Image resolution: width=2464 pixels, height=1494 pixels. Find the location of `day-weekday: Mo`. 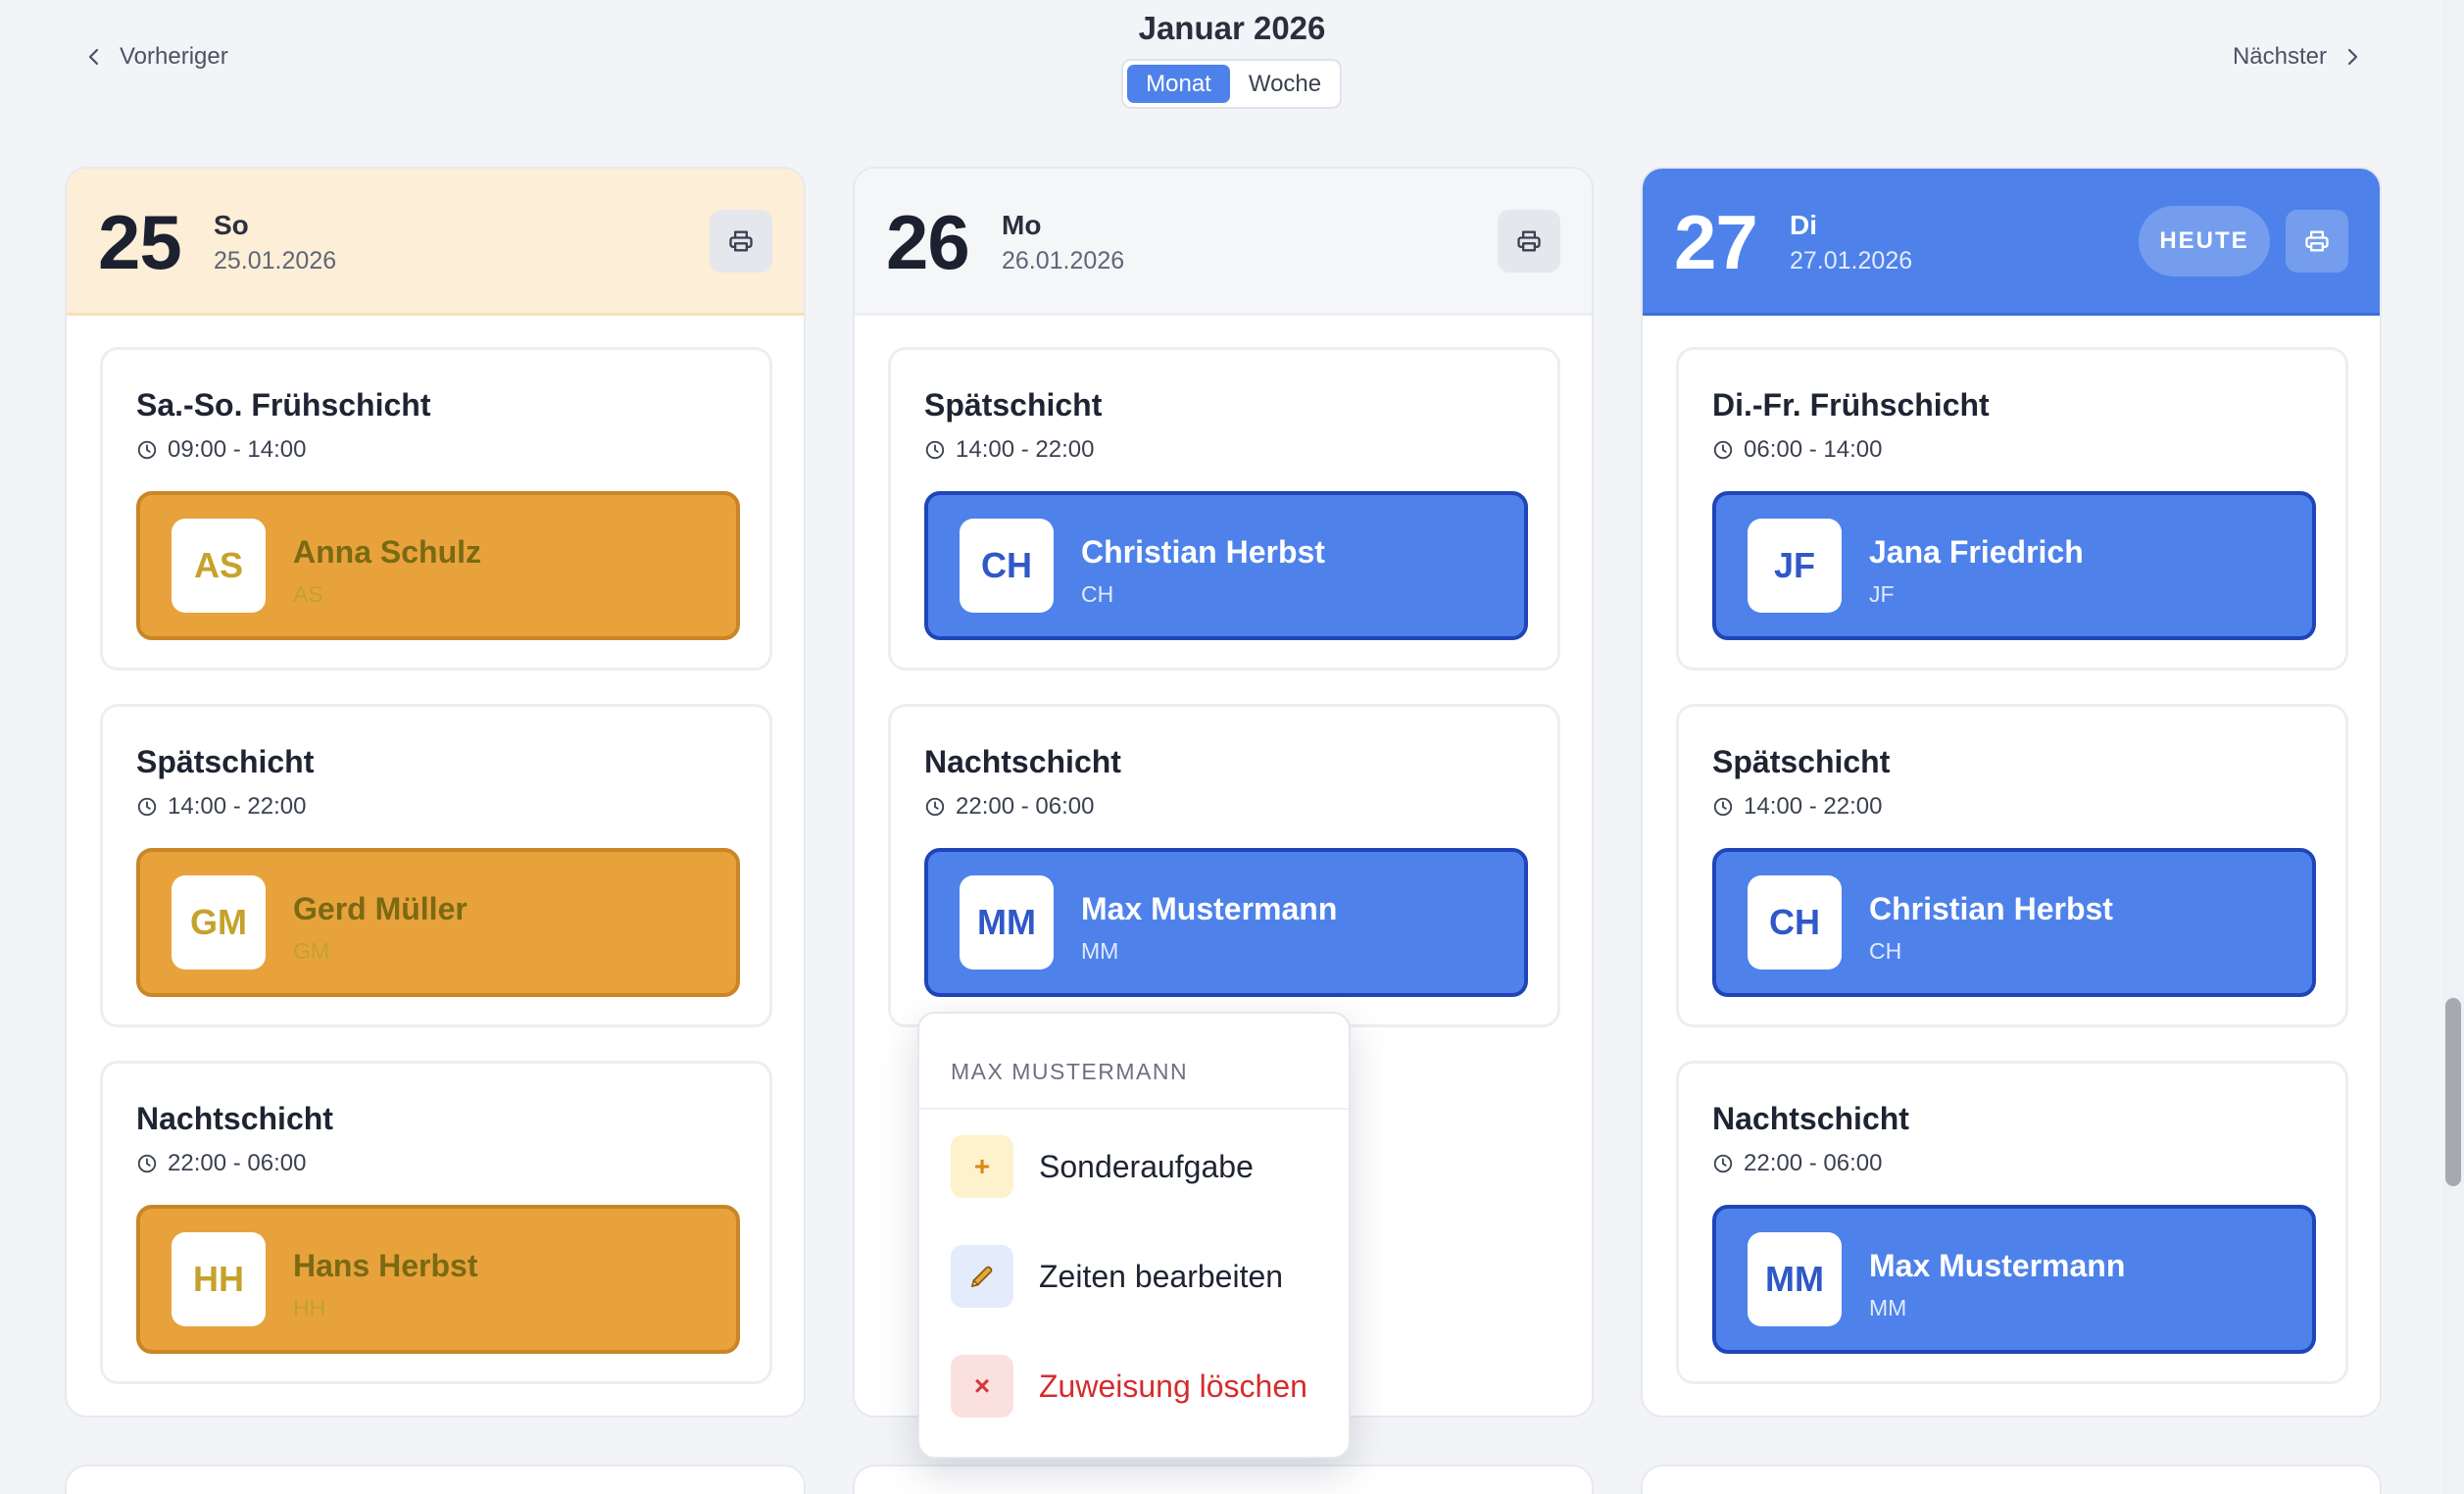

day-weekday: Mo is located at coordinates (1022, 225).